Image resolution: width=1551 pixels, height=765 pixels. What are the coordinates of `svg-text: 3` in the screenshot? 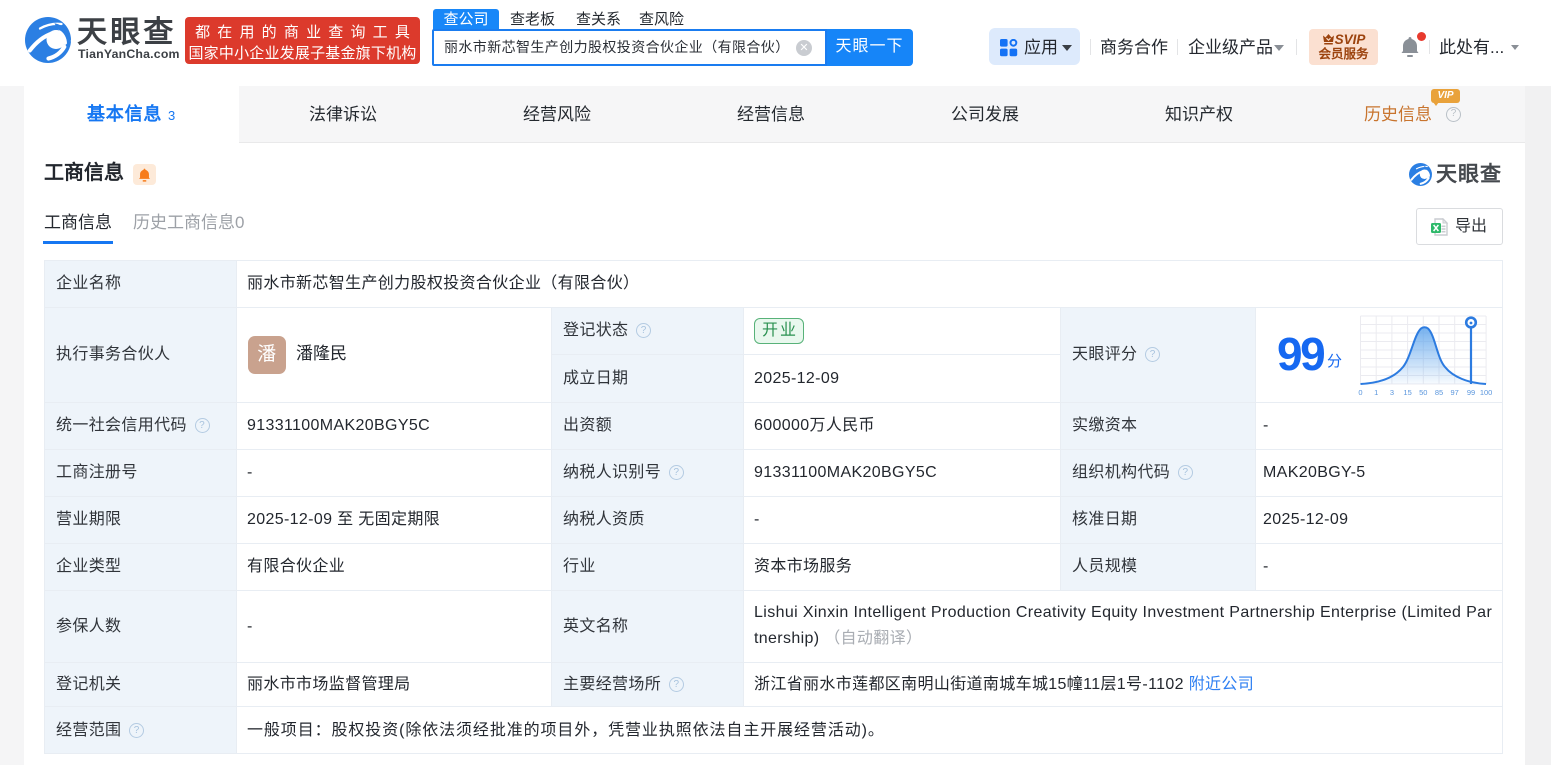 It's located at (1392, 392).